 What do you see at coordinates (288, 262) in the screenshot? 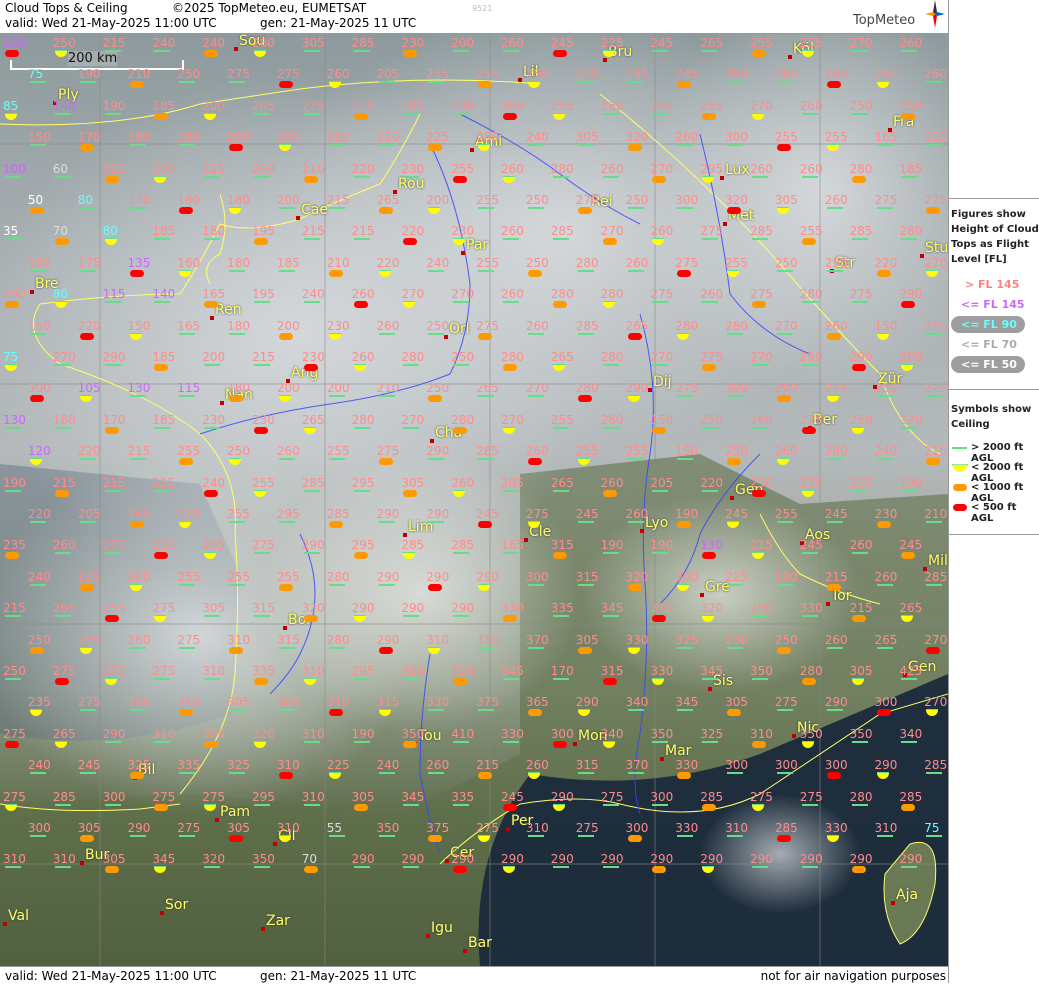
I see `cloud-top-value: 185` at bounding box center [288, 262].